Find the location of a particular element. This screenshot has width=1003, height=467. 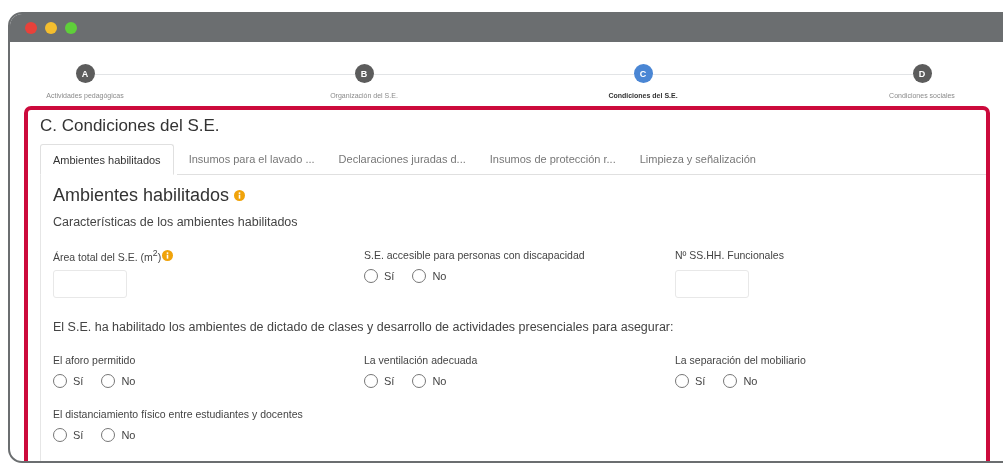

step-circle: C is located at coordinates (643, 73).